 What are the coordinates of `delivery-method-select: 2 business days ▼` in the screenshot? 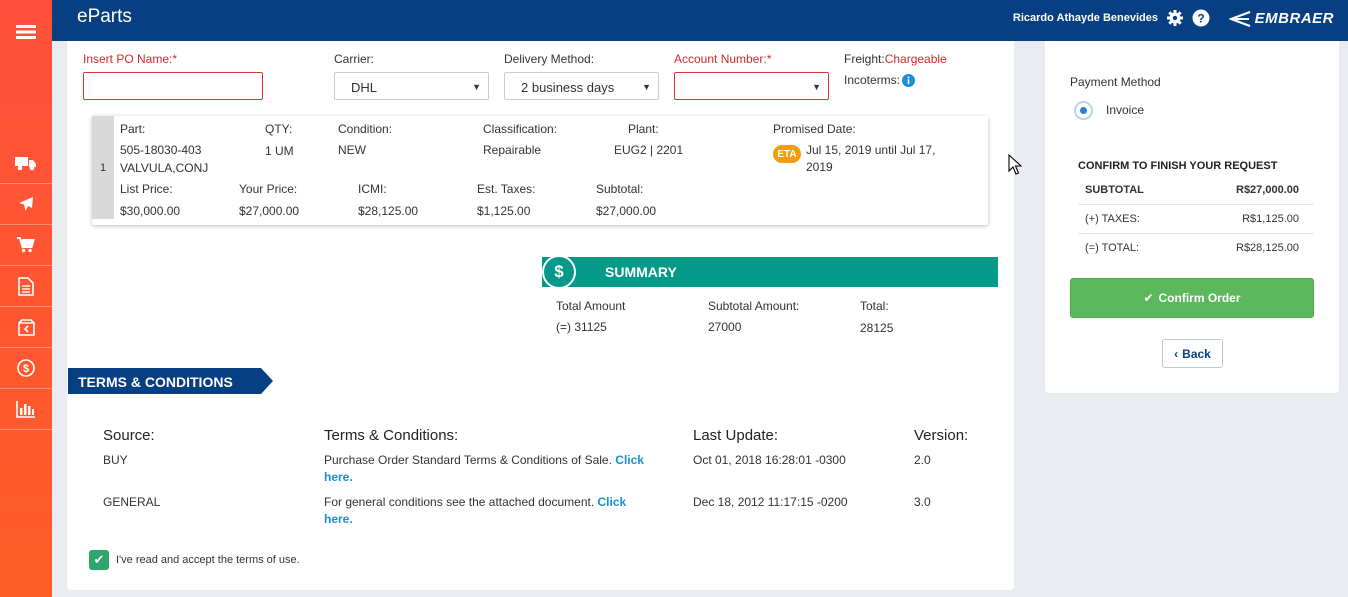 It's located at (581, 86).